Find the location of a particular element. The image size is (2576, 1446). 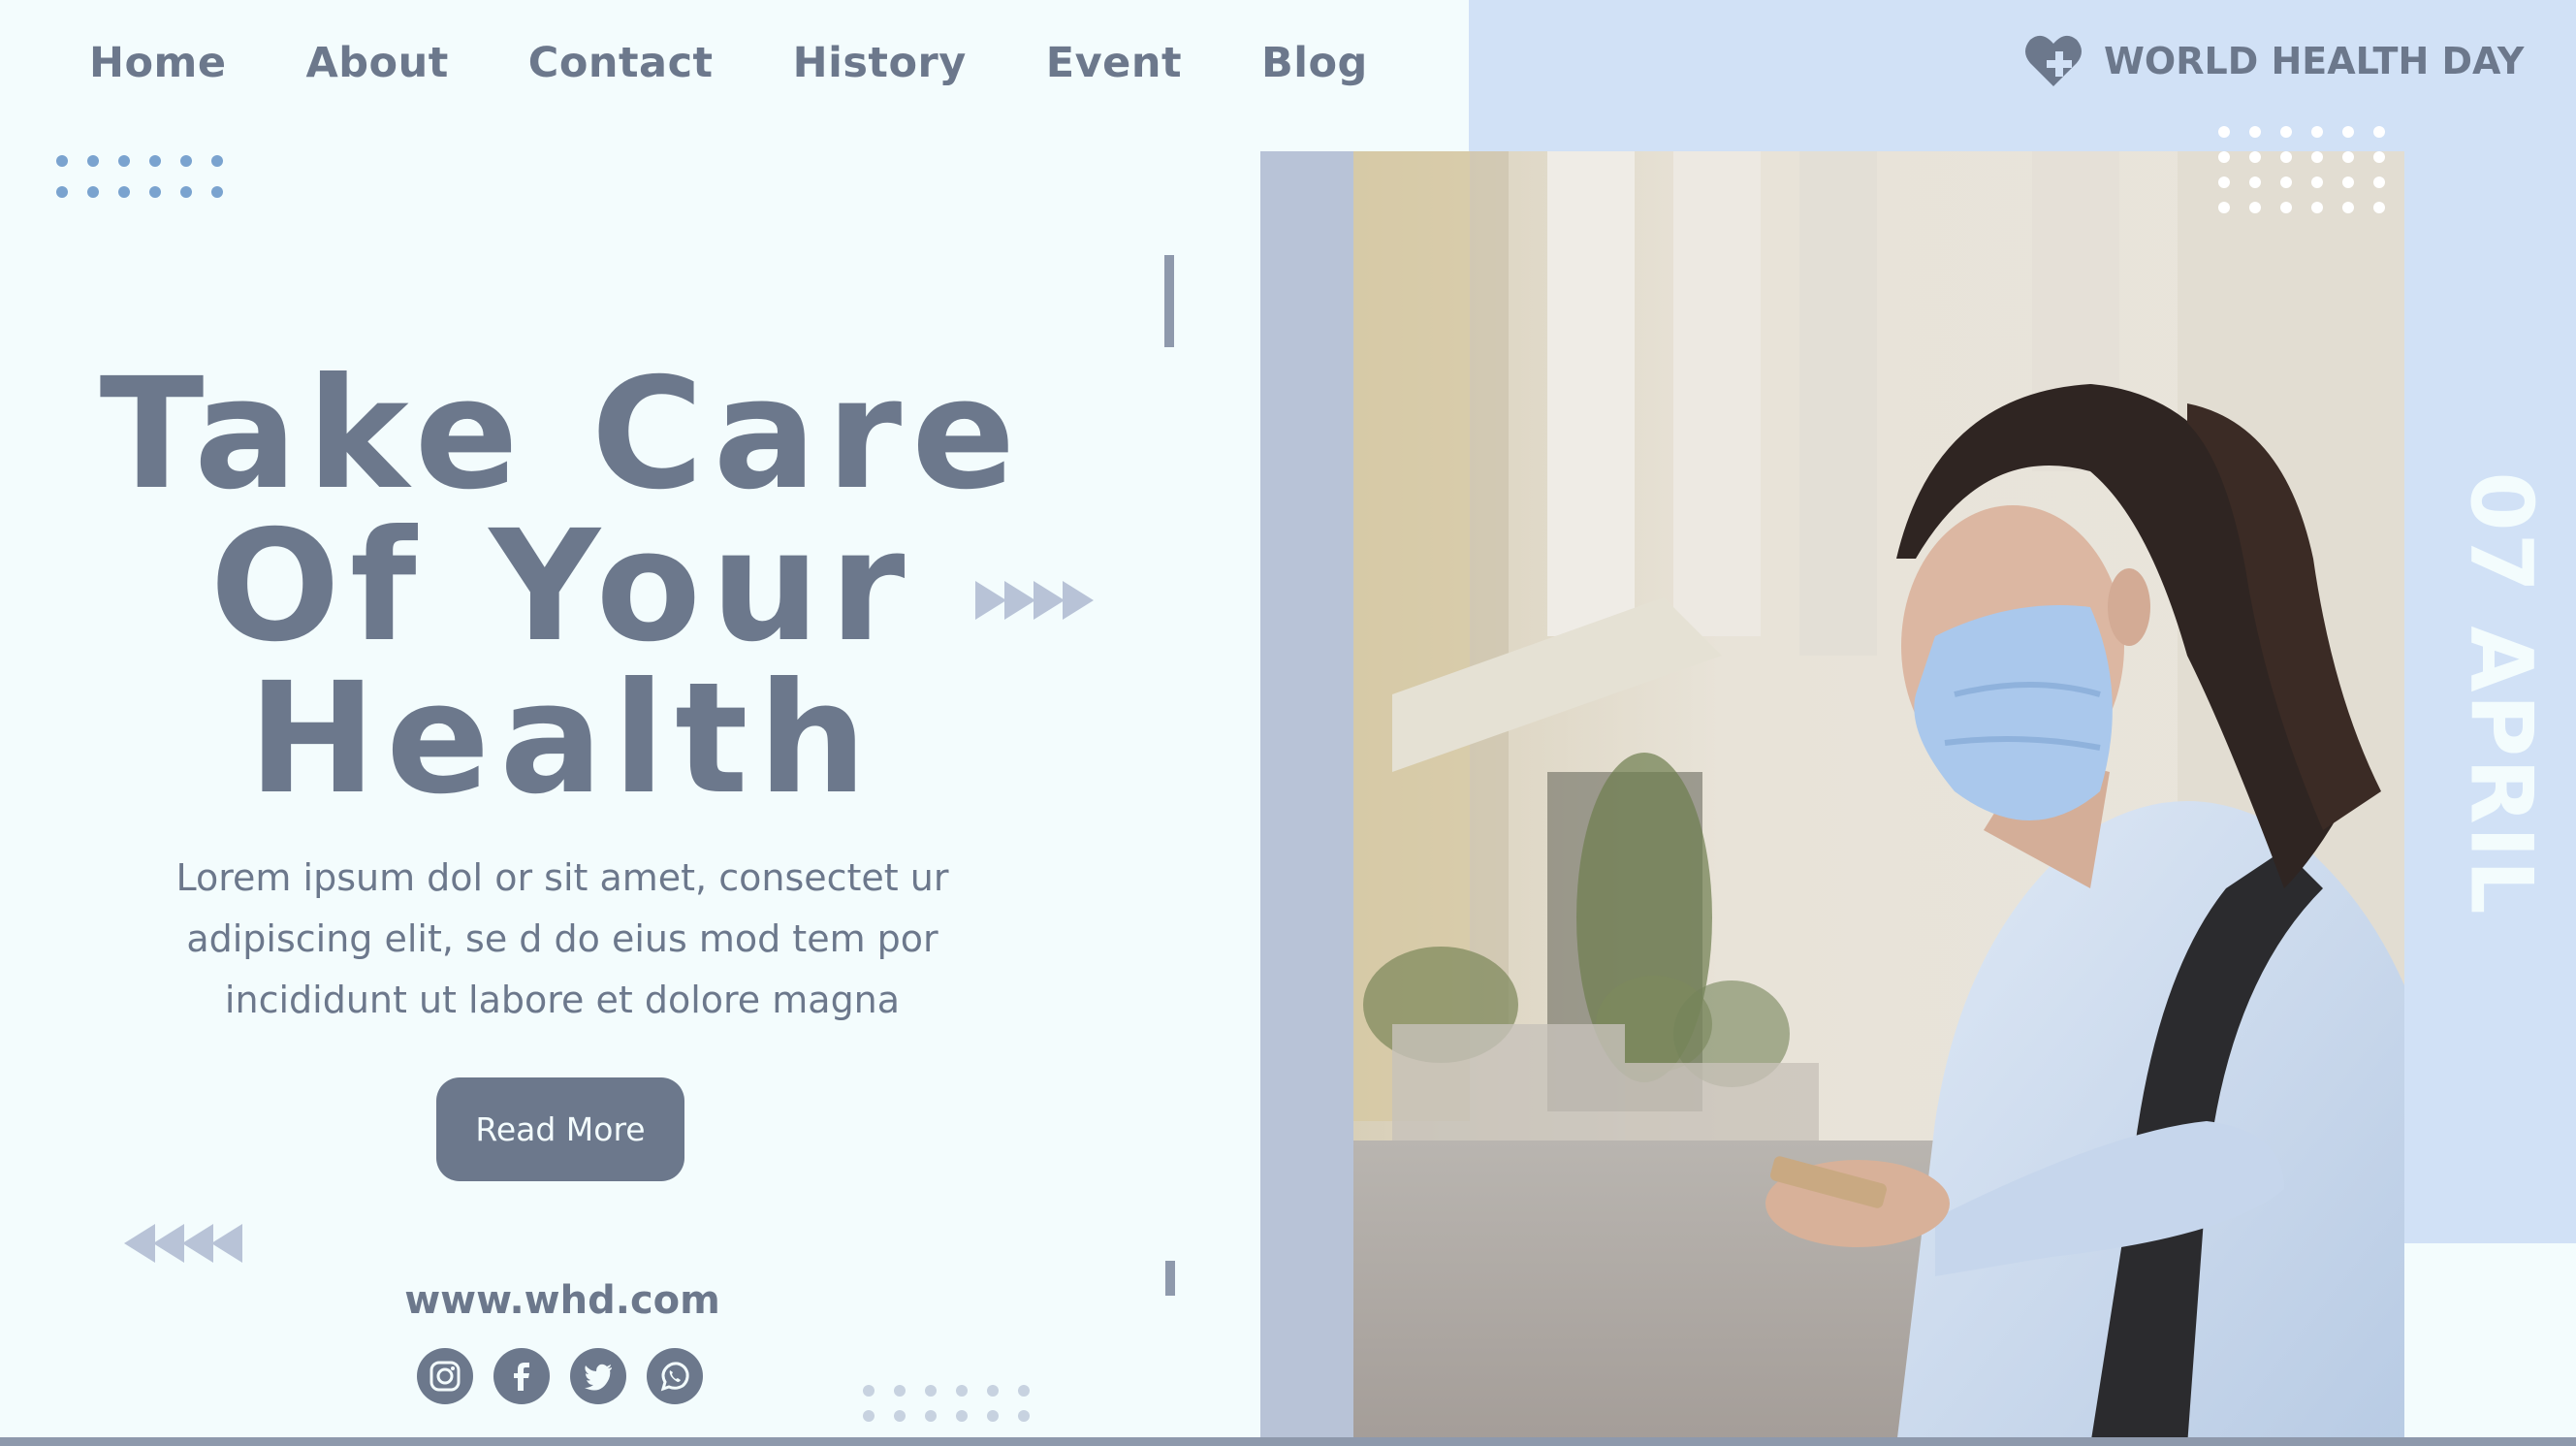

read-more-button: Read More is located at coordinates (560, 1129).